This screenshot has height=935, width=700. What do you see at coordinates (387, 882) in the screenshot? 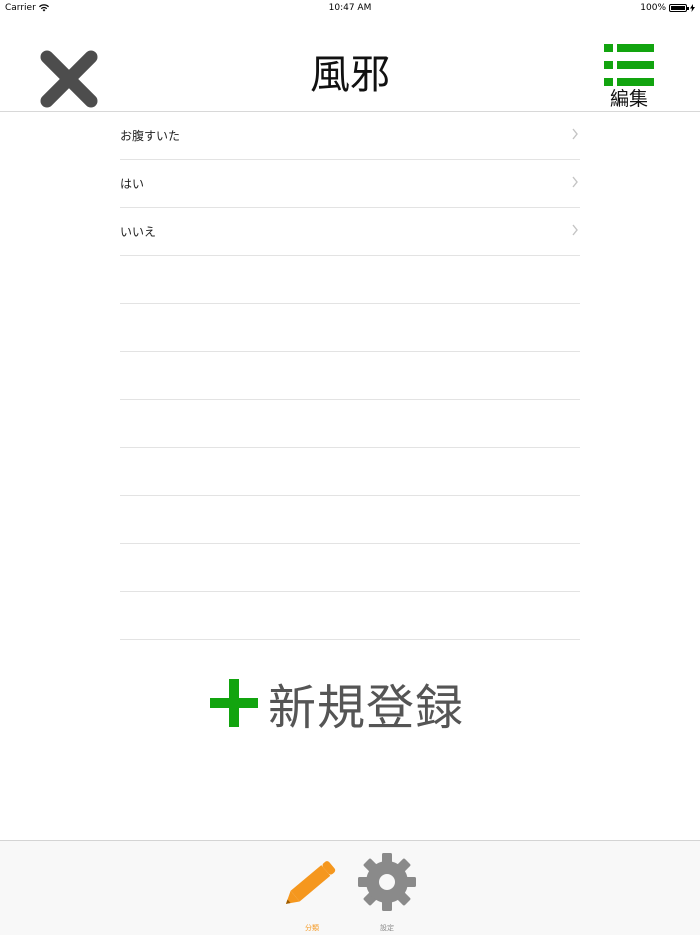
I see `gear-icon` at bounding box center [387, 882].